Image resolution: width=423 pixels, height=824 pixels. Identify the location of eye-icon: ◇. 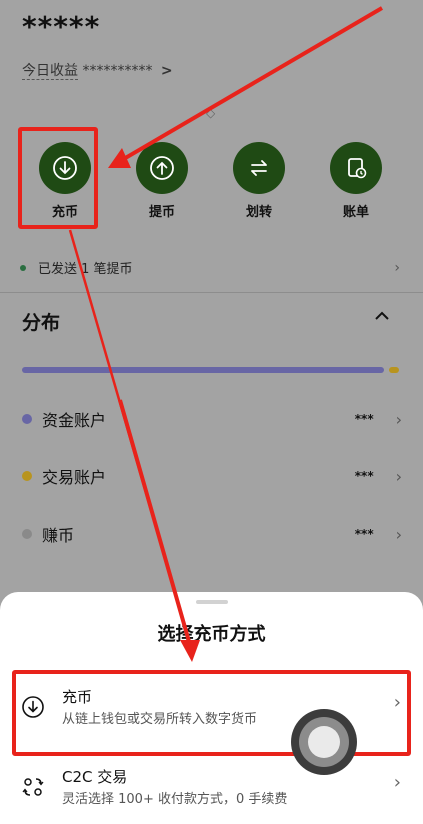
(210, 113).